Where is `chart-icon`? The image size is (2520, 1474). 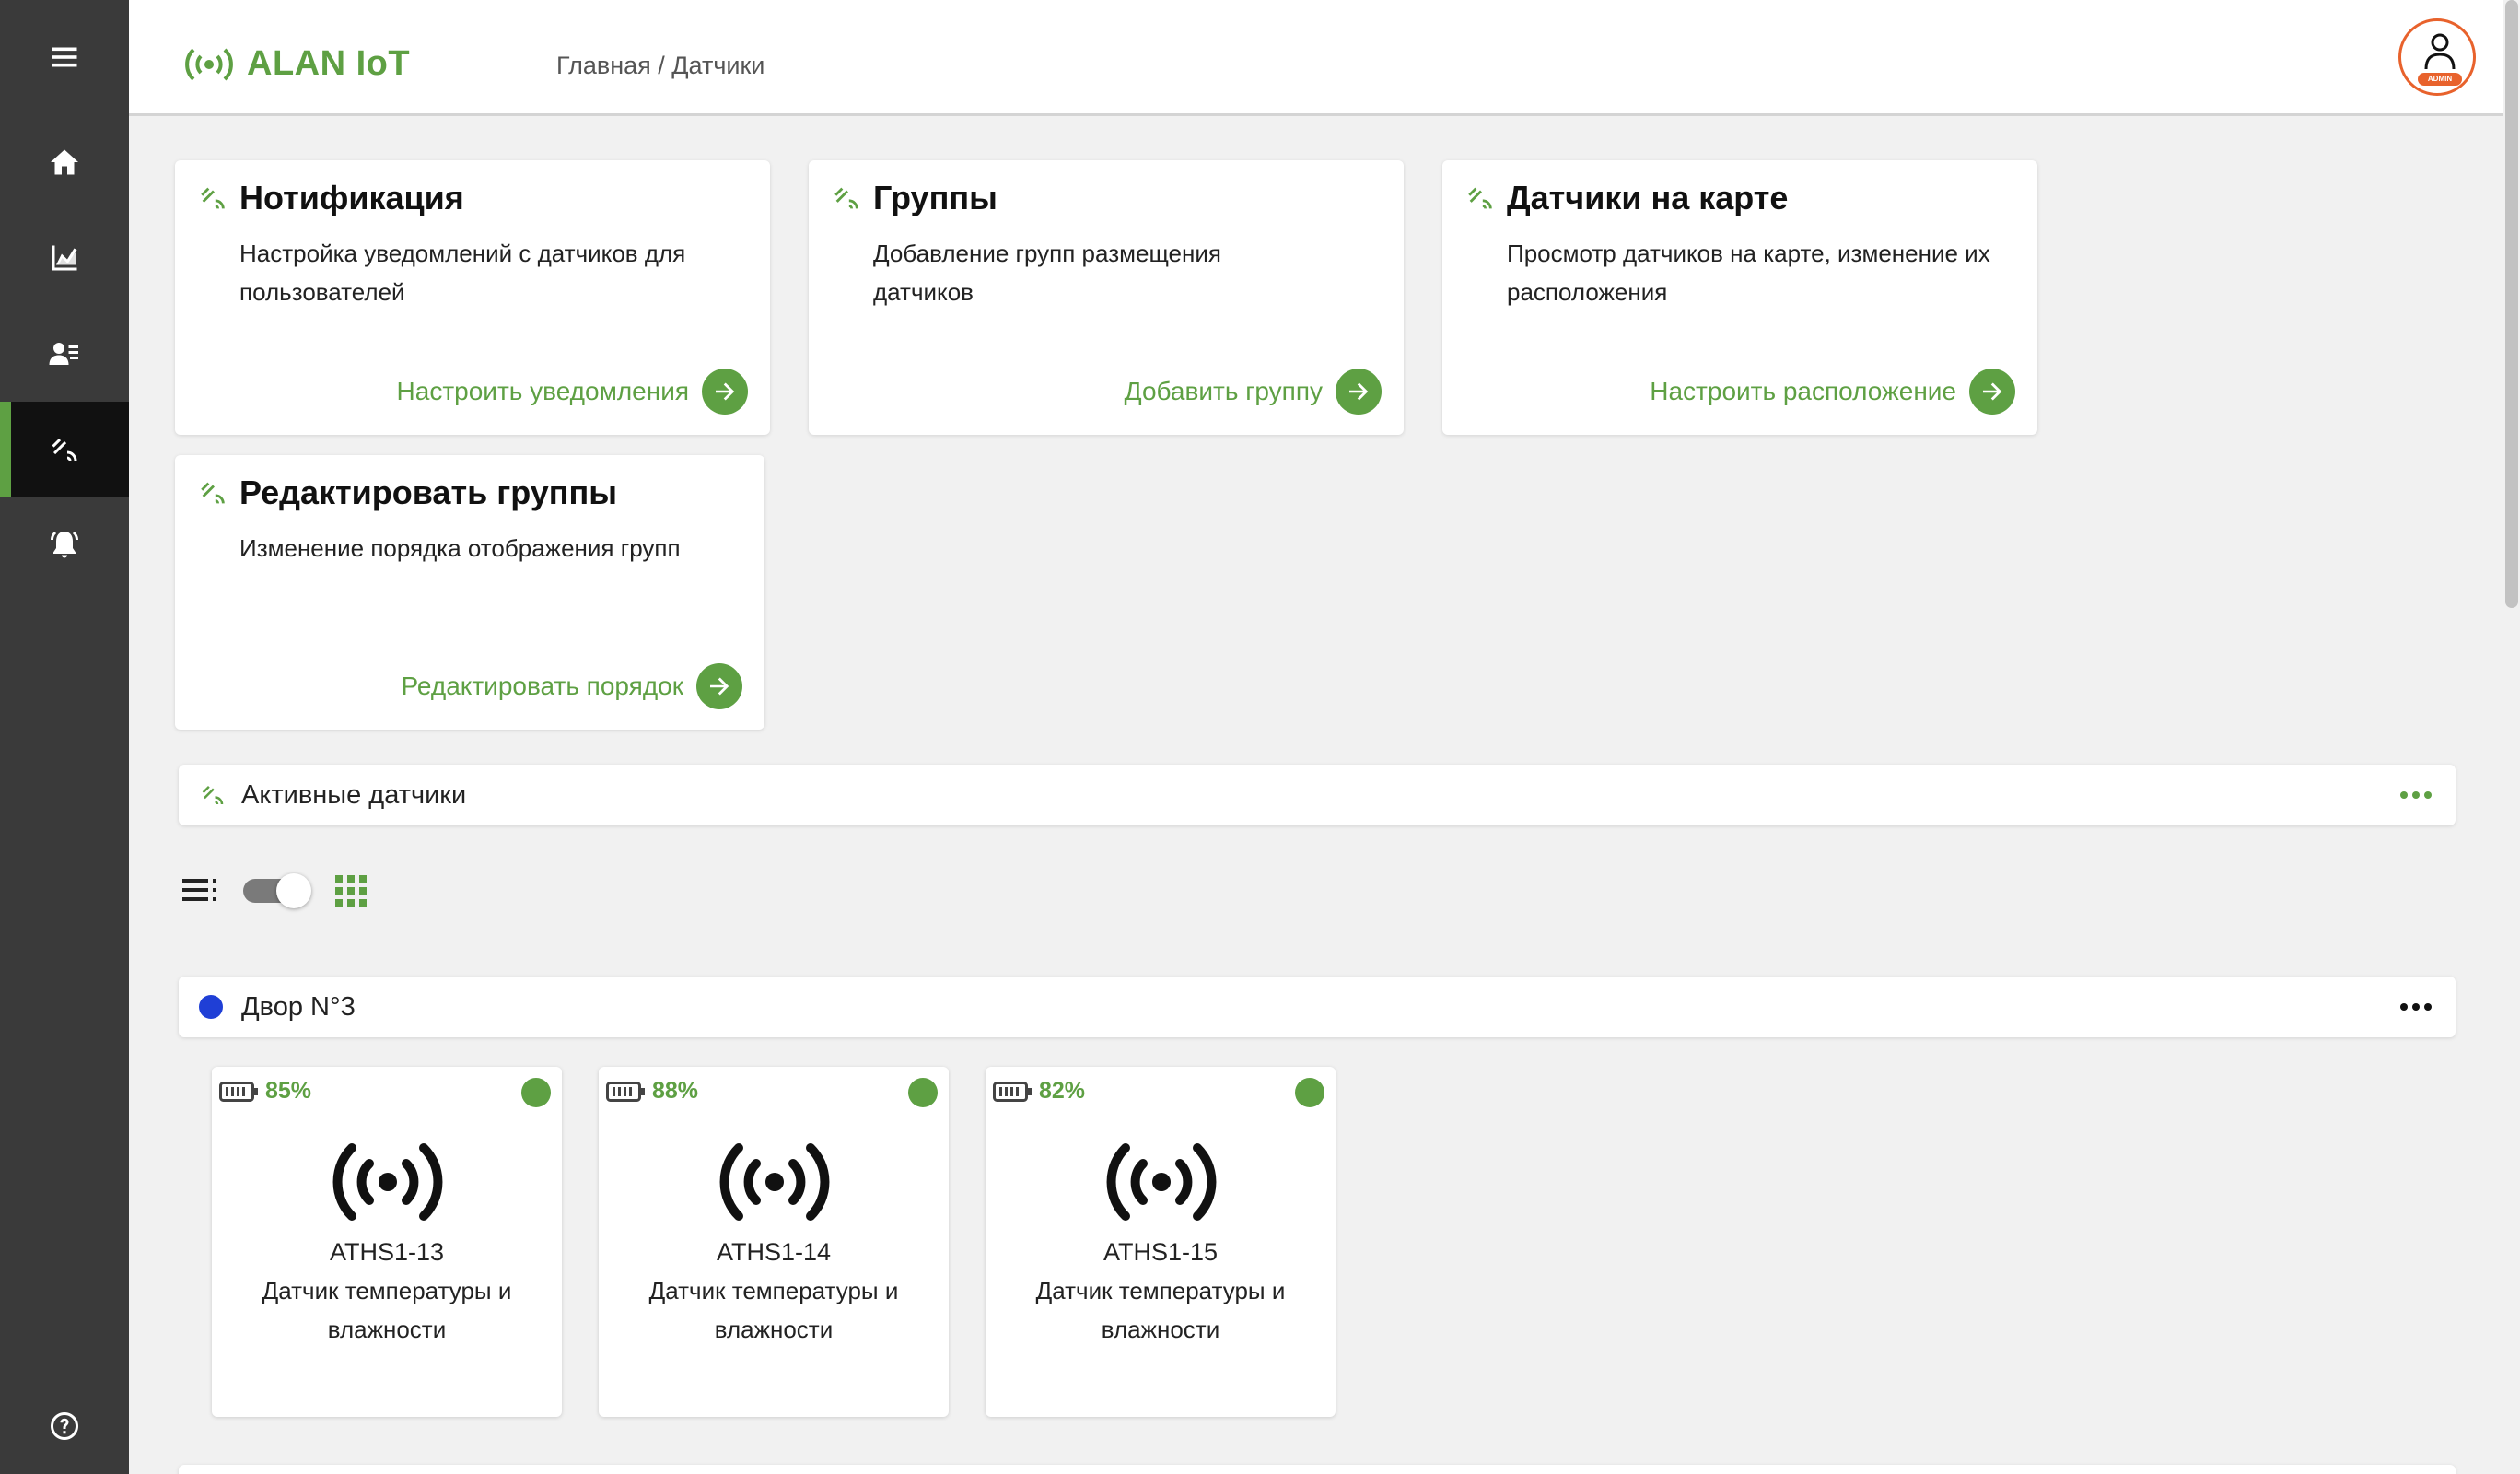 chart-icon is located at coordinates (64, 258).